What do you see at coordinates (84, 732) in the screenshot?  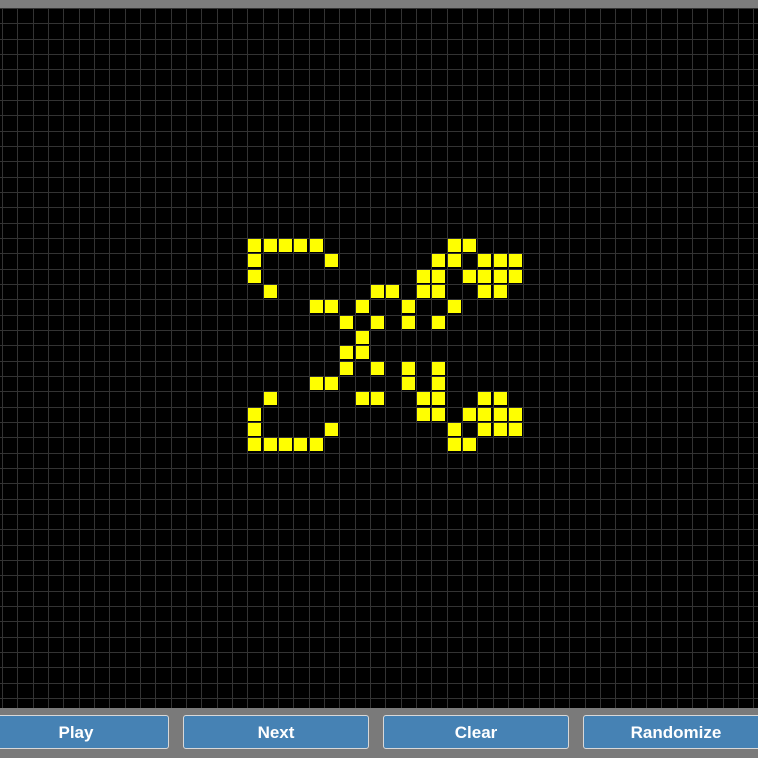 I see `play-button: Play` at bounding box center [84, 732].